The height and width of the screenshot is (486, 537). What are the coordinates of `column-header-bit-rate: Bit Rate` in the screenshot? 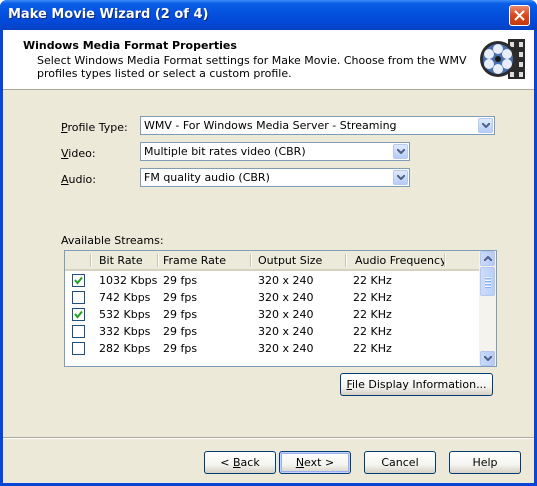 It's located at (121, 260).